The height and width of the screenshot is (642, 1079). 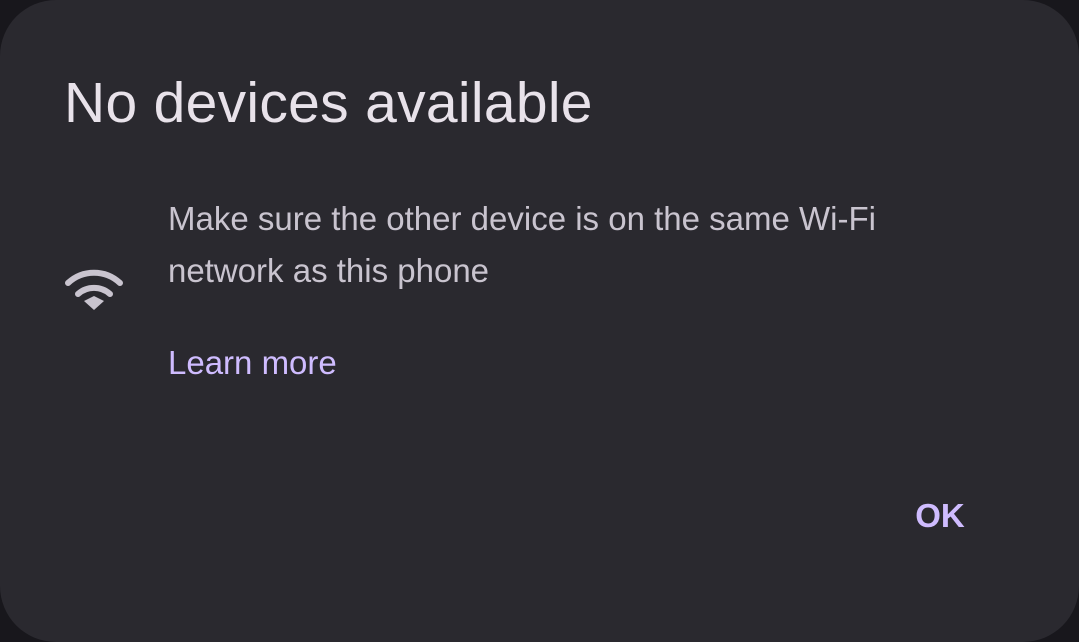 I want to click on dialog-title: No devices available, so click(x=328, y=103).